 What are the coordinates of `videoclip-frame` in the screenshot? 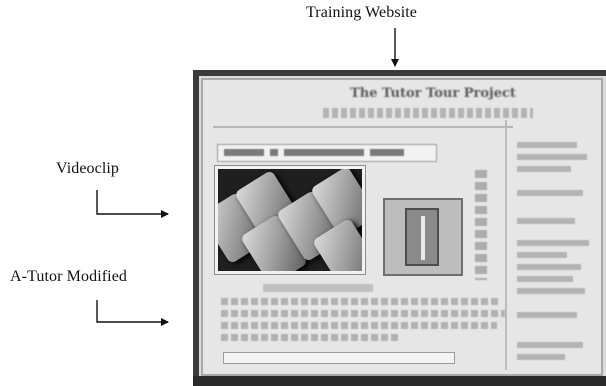 It's located at (290, 220).